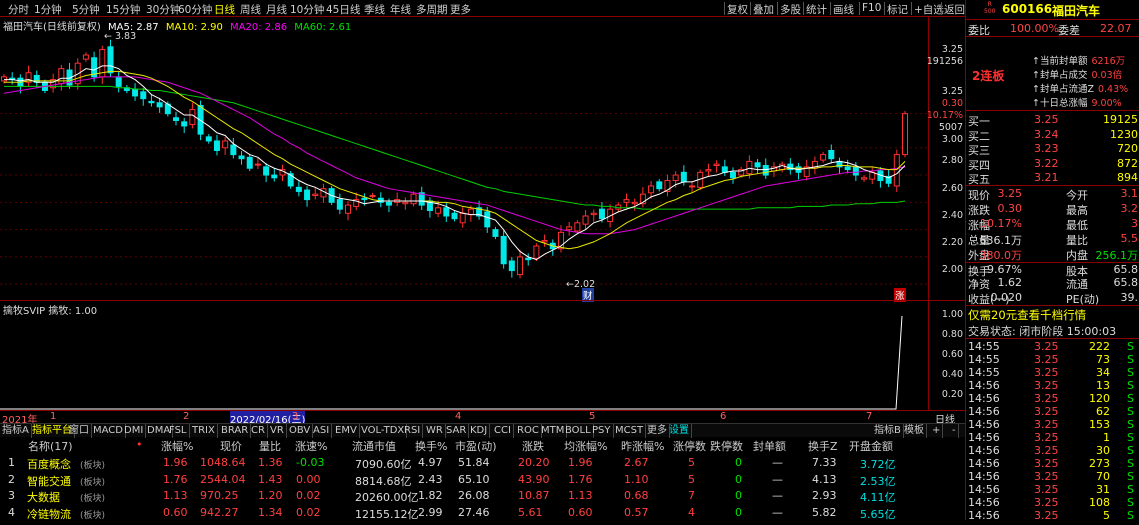 This screenshot has width=1139, height=525. What do you see at coordinates (937, 431) in the screenshot?
I see `tab-right-2: +` at bounding box center [937, 431].